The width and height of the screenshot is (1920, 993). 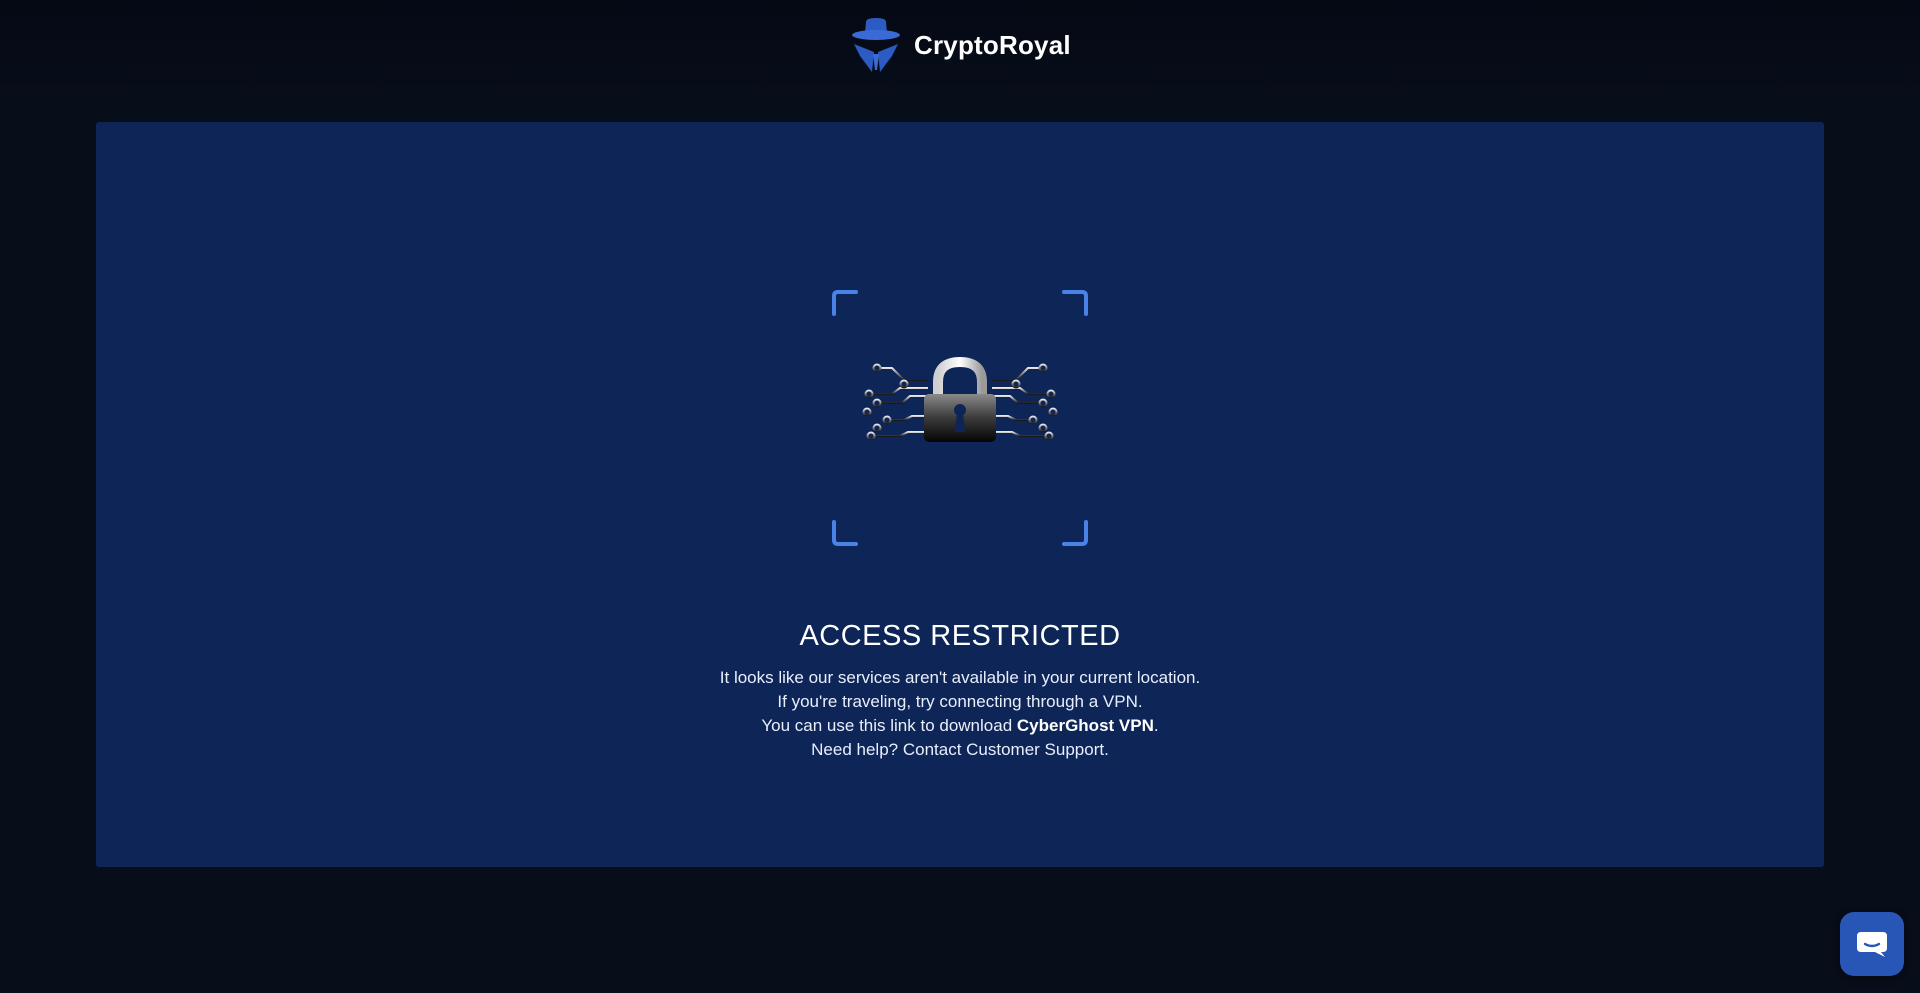 I want to click on page-title: ACCESS RESTRICTED, so click(x=960, y=636).